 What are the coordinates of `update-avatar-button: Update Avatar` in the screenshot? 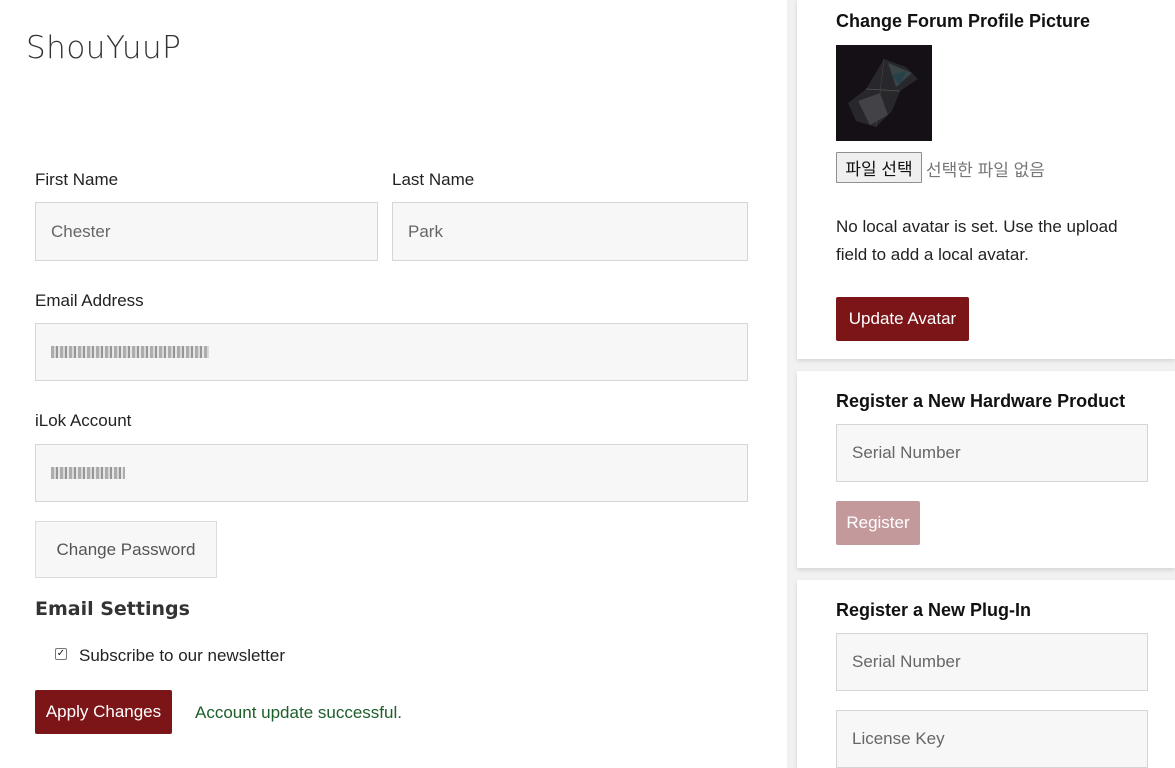 It's located at (902, 319).